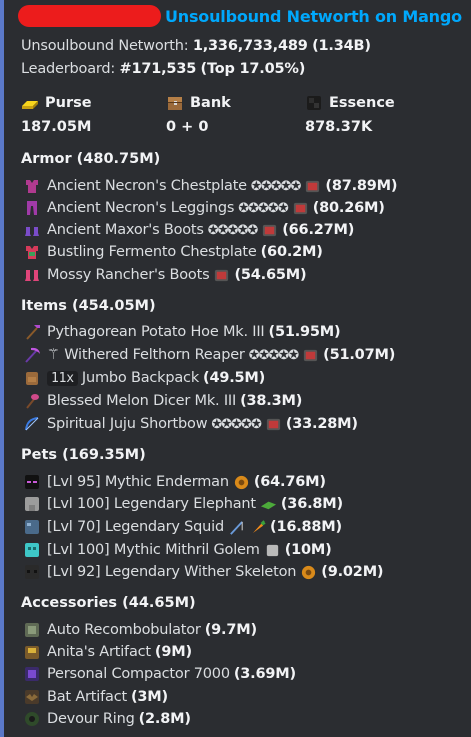 The height and width of the screenshot is (737, 471). What do you see at coordinates (32, 378) in the screenshot?
I see `backpack-icon` at bounding box center [32, 378].